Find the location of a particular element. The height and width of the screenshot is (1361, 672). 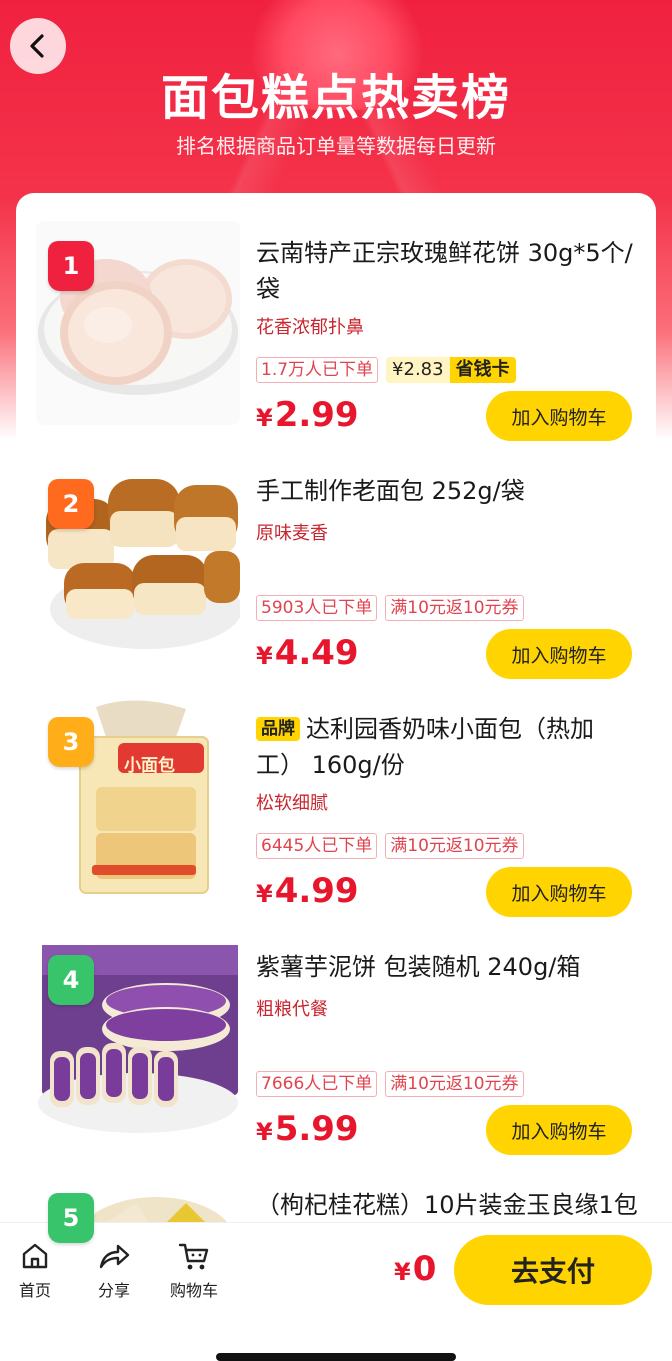

product-badges: 6445人已下单 满10元返10元券 is located at coordinates (390, 846).